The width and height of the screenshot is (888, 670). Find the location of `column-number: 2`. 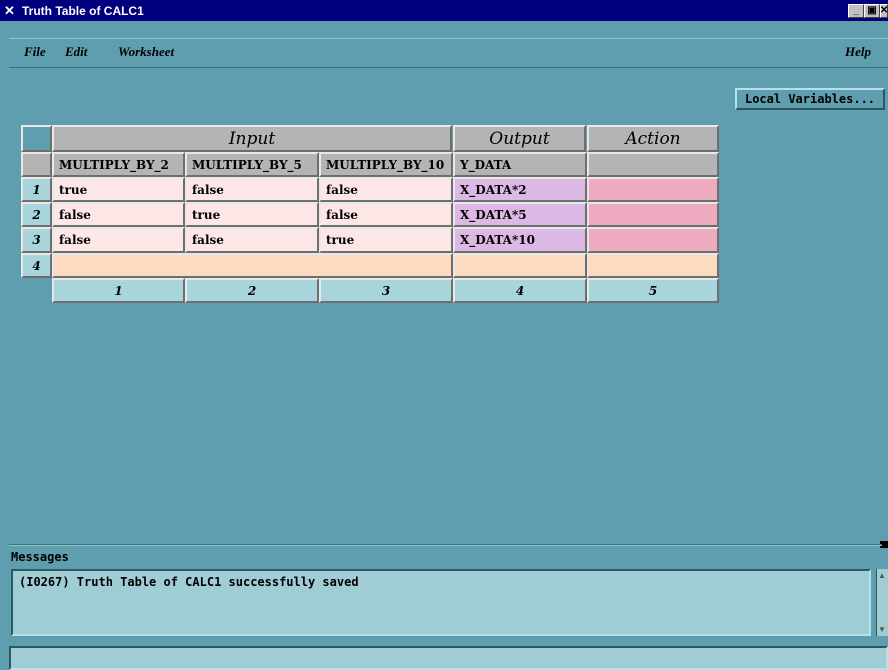

column-number: 2 is located at coordinates (252, 290).